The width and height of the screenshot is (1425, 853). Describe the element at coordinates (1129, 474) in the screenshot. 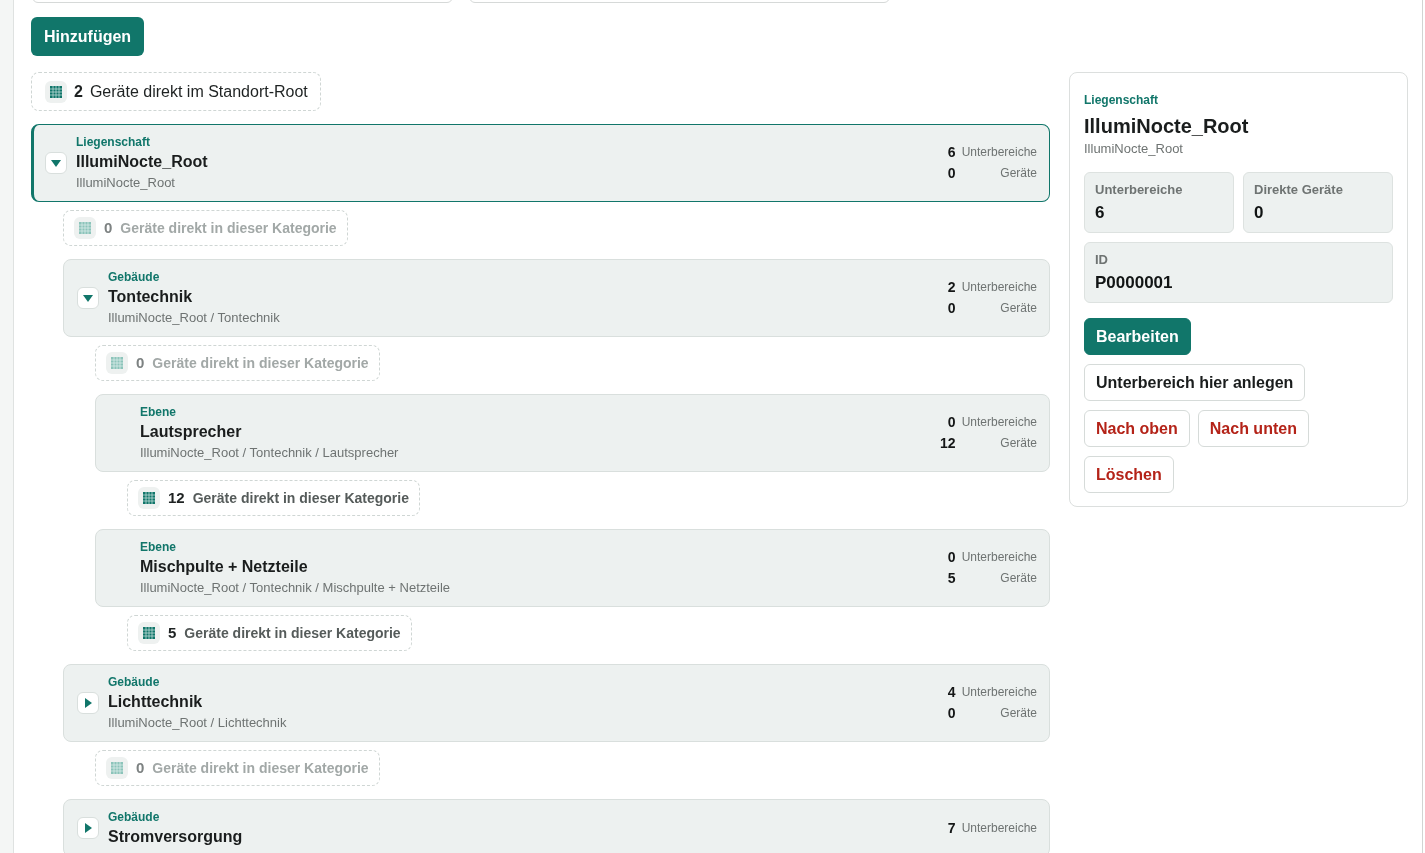

I see `action-button: Löschen` at that location.